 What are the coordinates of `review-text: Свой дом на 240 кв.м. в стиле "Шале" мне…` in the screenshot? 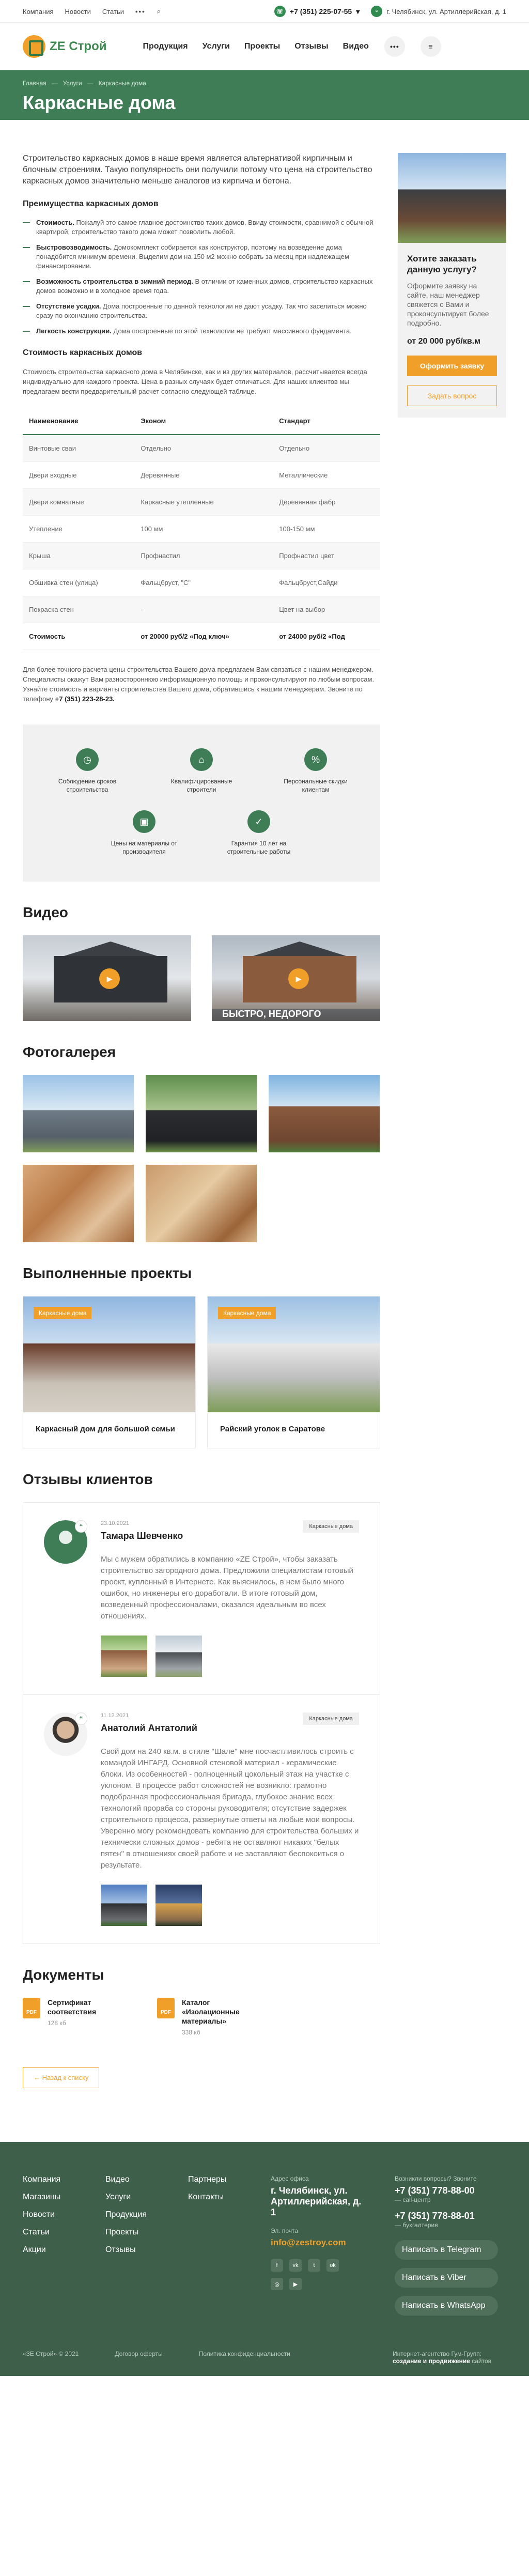 It's located at (230, 1809).